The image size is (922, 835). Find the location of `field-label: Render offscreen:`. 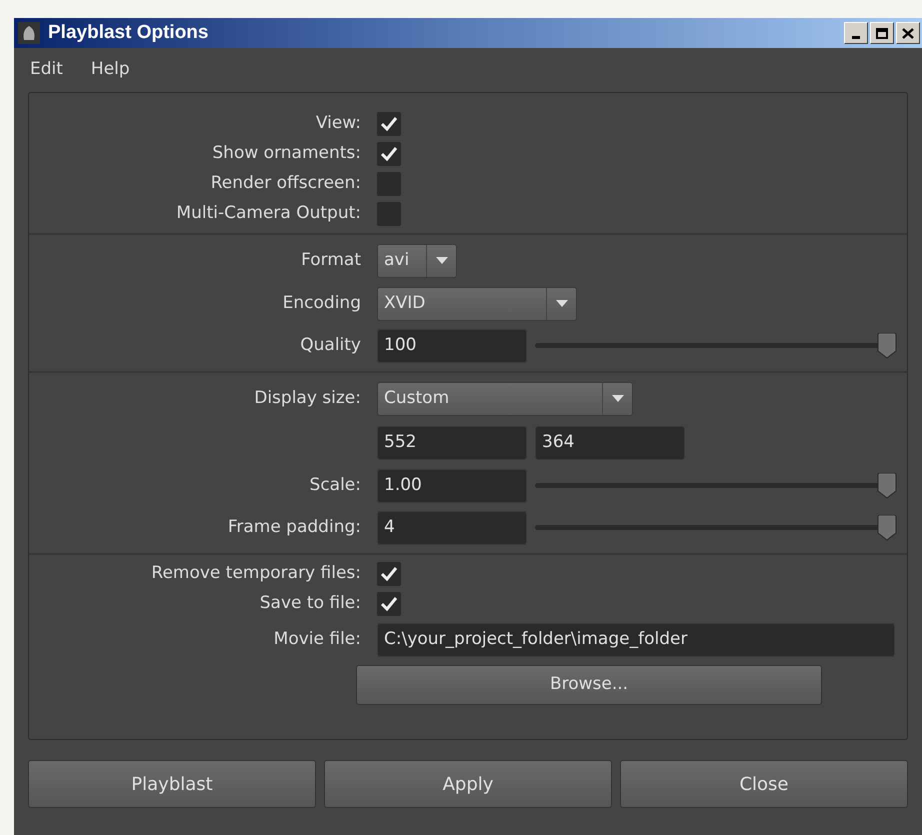

field-label: Render offscreen: is located at coordinates (285, 184).